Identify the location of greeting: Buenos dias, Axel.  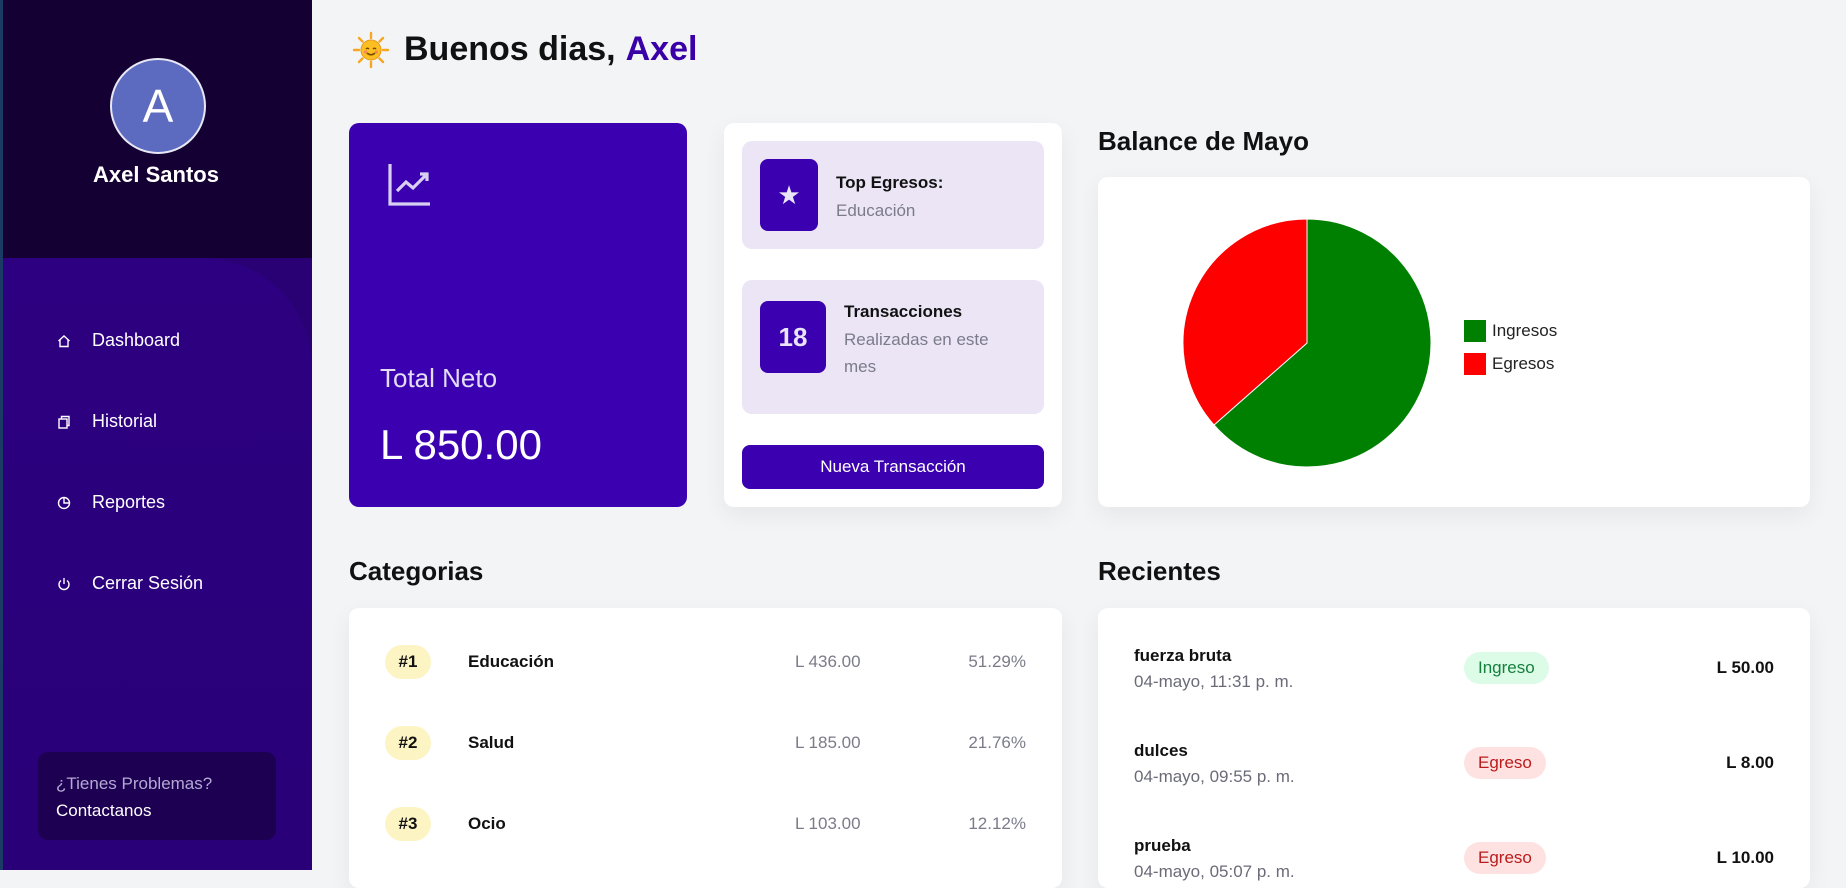
(524, 49).